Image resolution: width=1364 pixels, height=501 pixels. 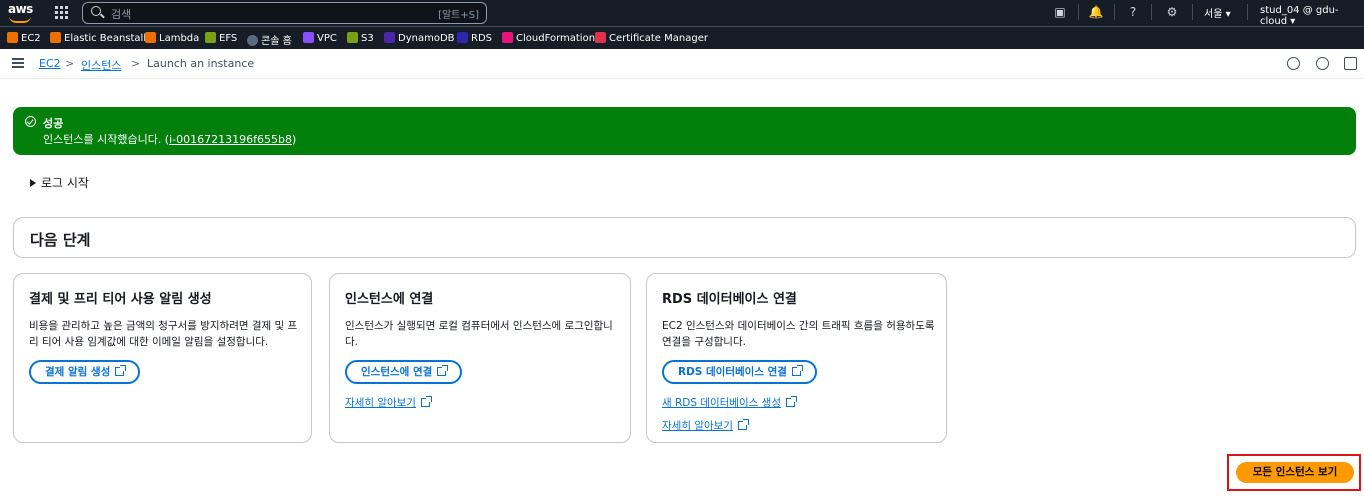 What do you see at coordinates (284, 13) in the screenshot?
I see `search-input: 검색 [알트+S]` at bounding box center [284, 13].